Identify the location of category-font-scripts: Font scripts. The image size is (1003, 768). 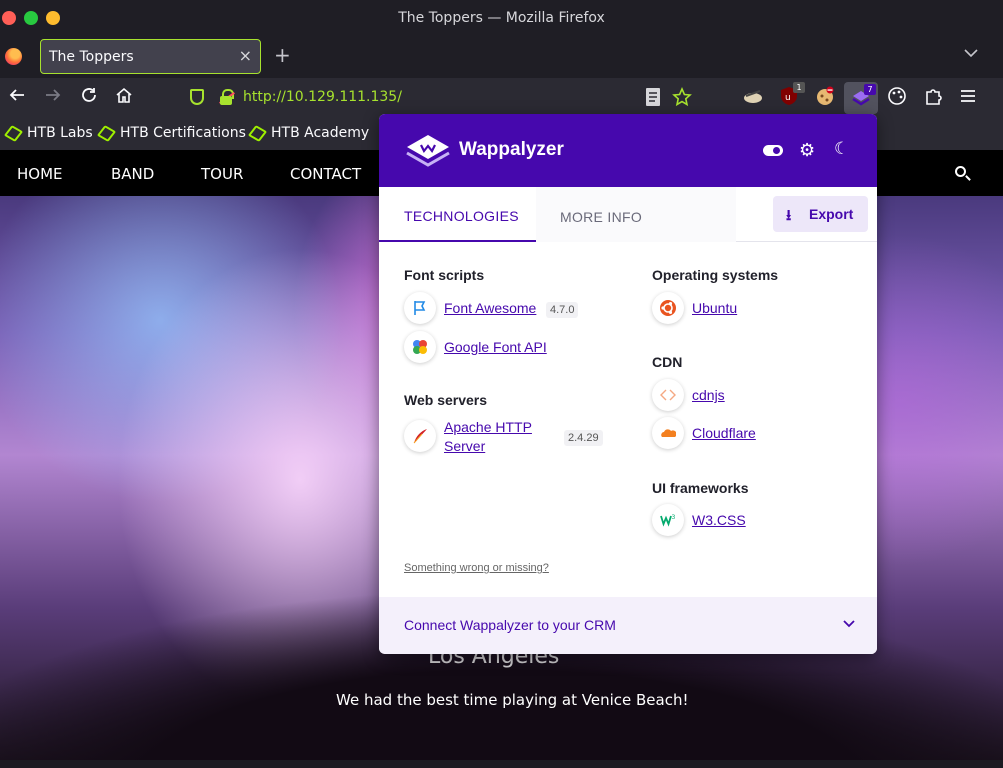
(444, 275).